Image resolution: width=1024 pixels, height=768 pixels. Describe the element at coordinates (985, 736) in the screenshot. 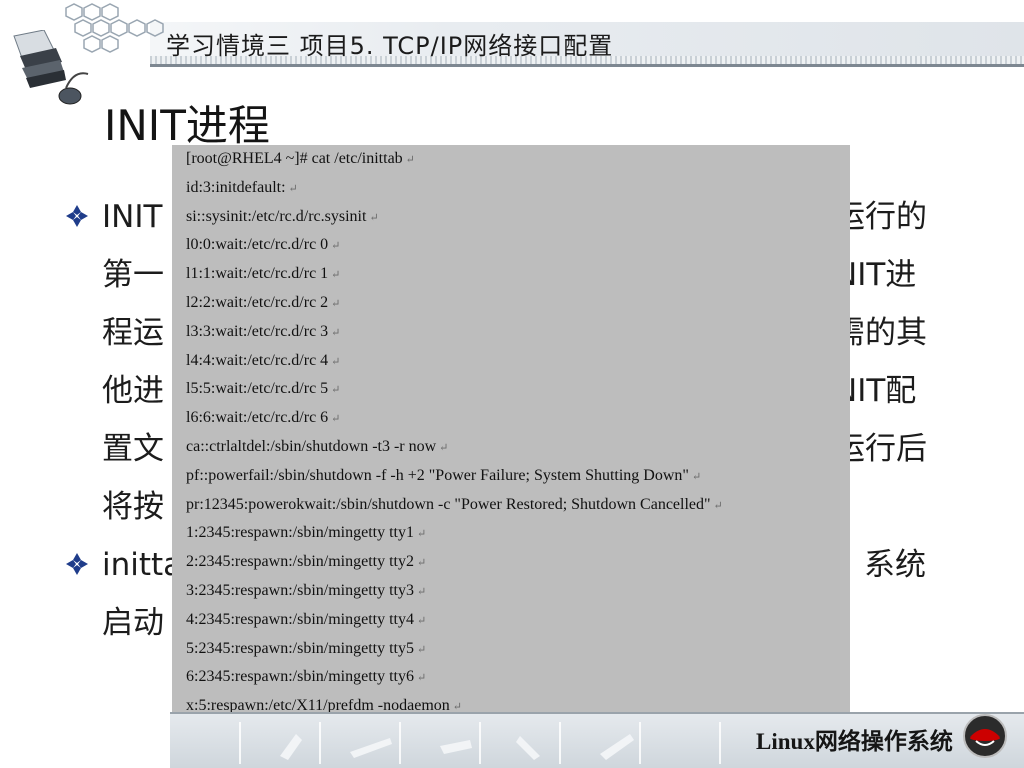

I see `redhat-shadowman-icon` at that location.